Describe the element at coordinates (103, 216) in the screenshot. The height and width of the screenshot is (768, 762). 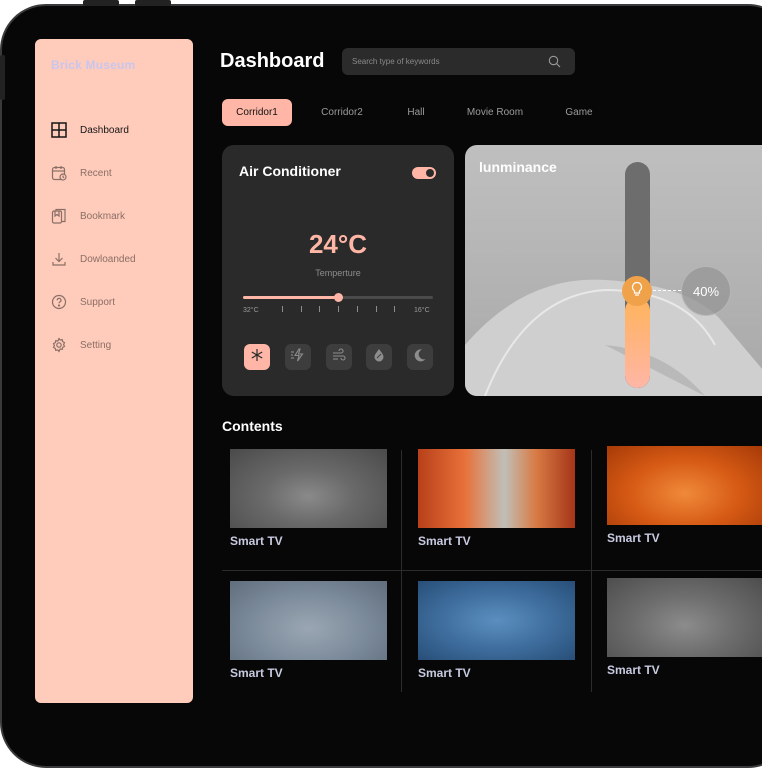
I see `sidebar-item-label: Bookmark` at that location.